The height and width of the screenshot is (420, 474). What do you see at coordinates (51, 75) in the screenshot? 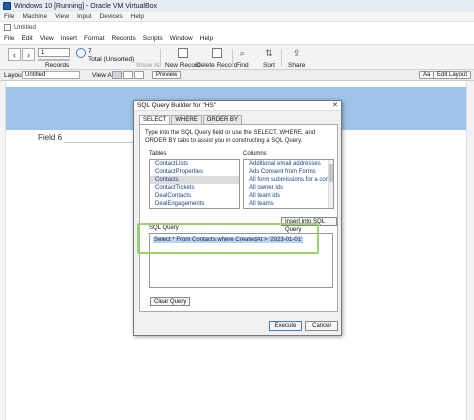
I see `layout-dropdown: Untitled` at bounding box center [51, 75].